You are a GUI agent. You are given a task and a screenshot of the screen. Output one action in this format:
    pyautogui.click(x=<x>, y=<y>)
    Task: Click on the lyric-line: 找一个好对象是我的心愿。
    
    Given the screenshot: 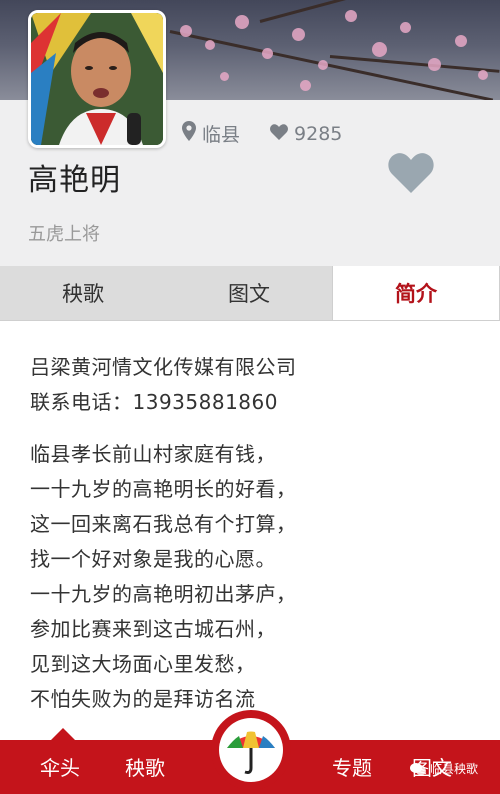 What is the action you would take?
    pyautogui.click(x=153, y=559)
    